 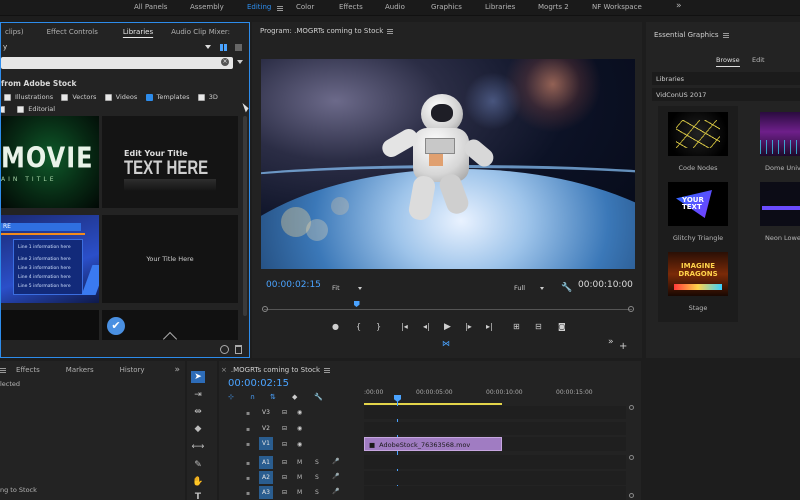 What do you see at coordinates (350, 288) in the screenshot?
I see `fit-dropdown: Fit` at bounding box center [350, 288].